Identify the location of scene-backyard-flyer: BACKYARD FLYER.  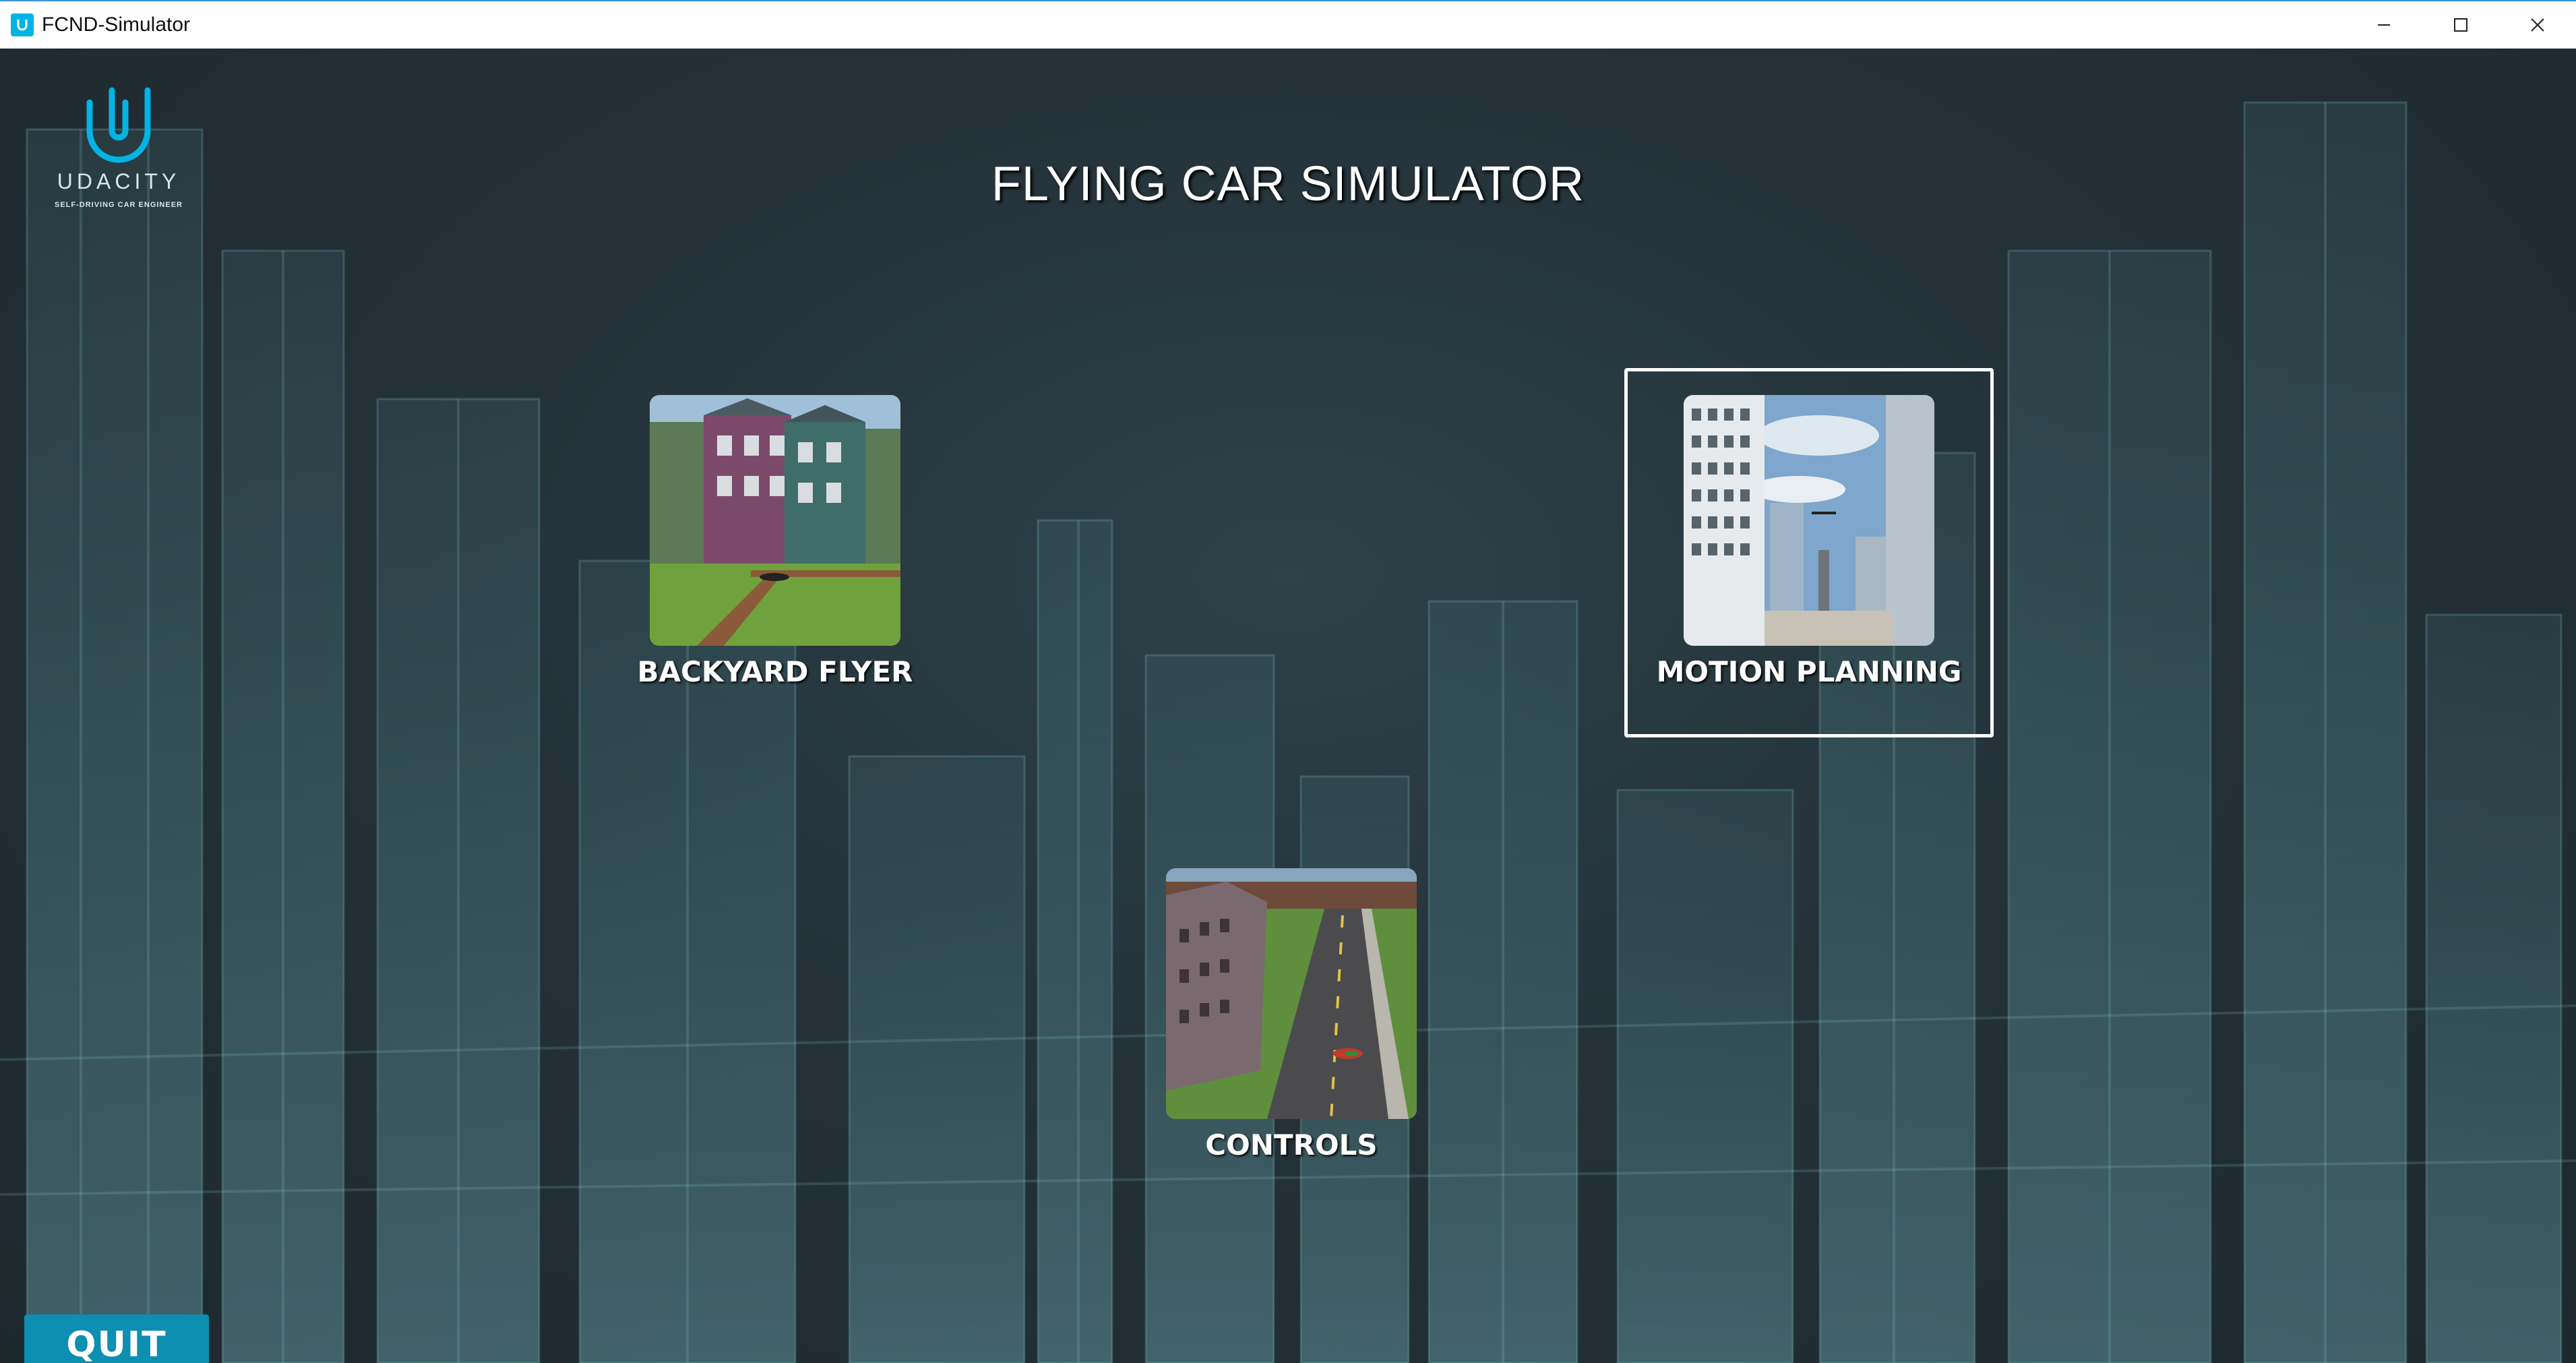
(775, 552).